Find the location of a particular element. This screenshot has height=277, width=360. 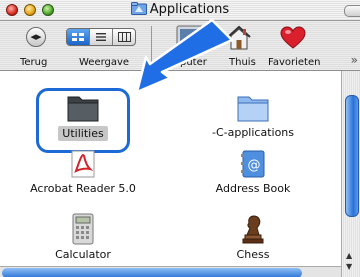

list-view-icon is located at coordinates (101, 37).